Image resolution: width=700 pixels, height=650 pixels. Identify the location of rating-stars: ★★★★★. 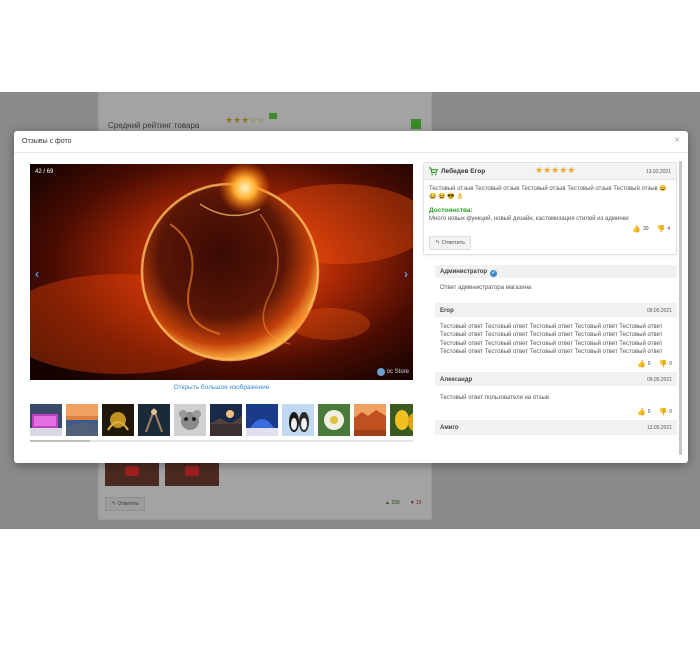
(555, 170).